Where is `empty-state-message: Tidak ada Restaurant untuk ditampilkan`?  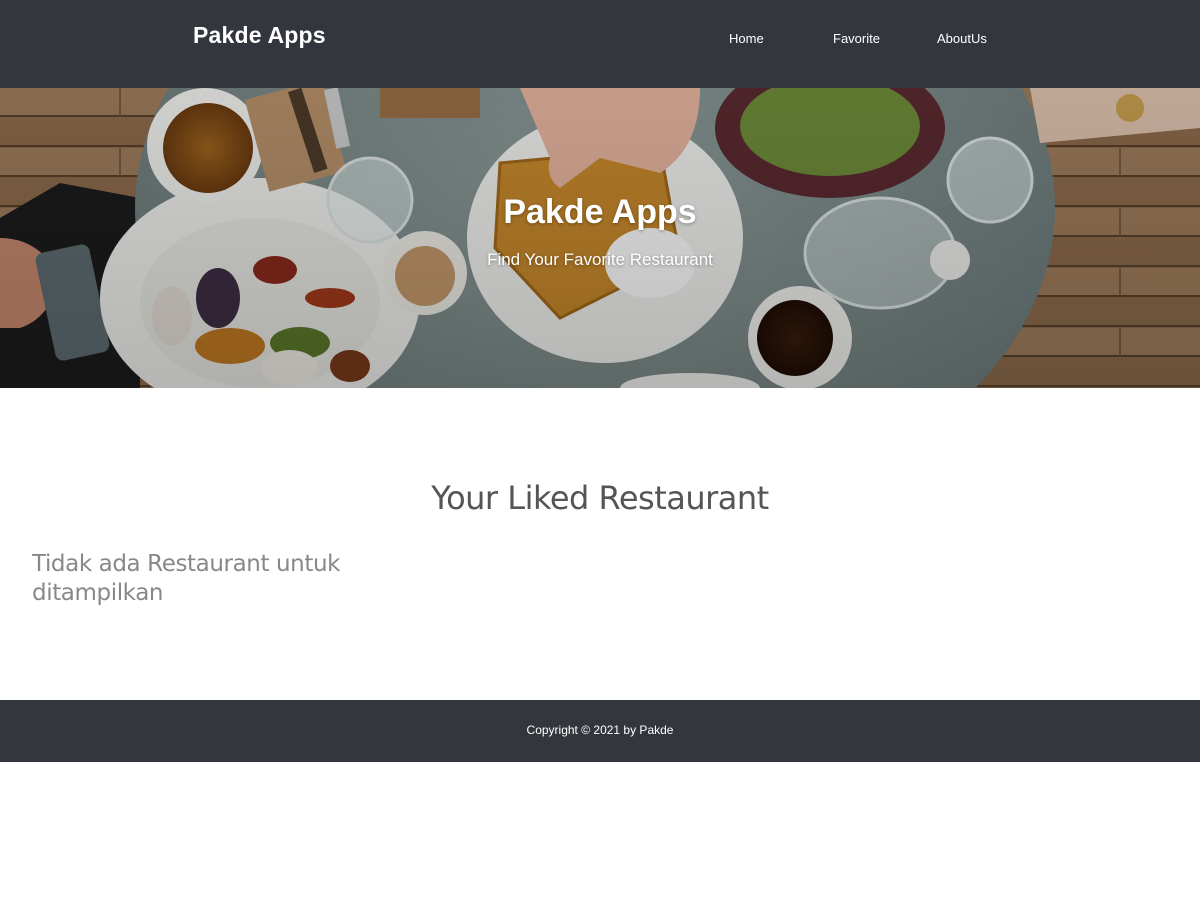
empty-state-message: Tidak ada Restaurant untuk ditampilkan is located at coordinates (186, 578).